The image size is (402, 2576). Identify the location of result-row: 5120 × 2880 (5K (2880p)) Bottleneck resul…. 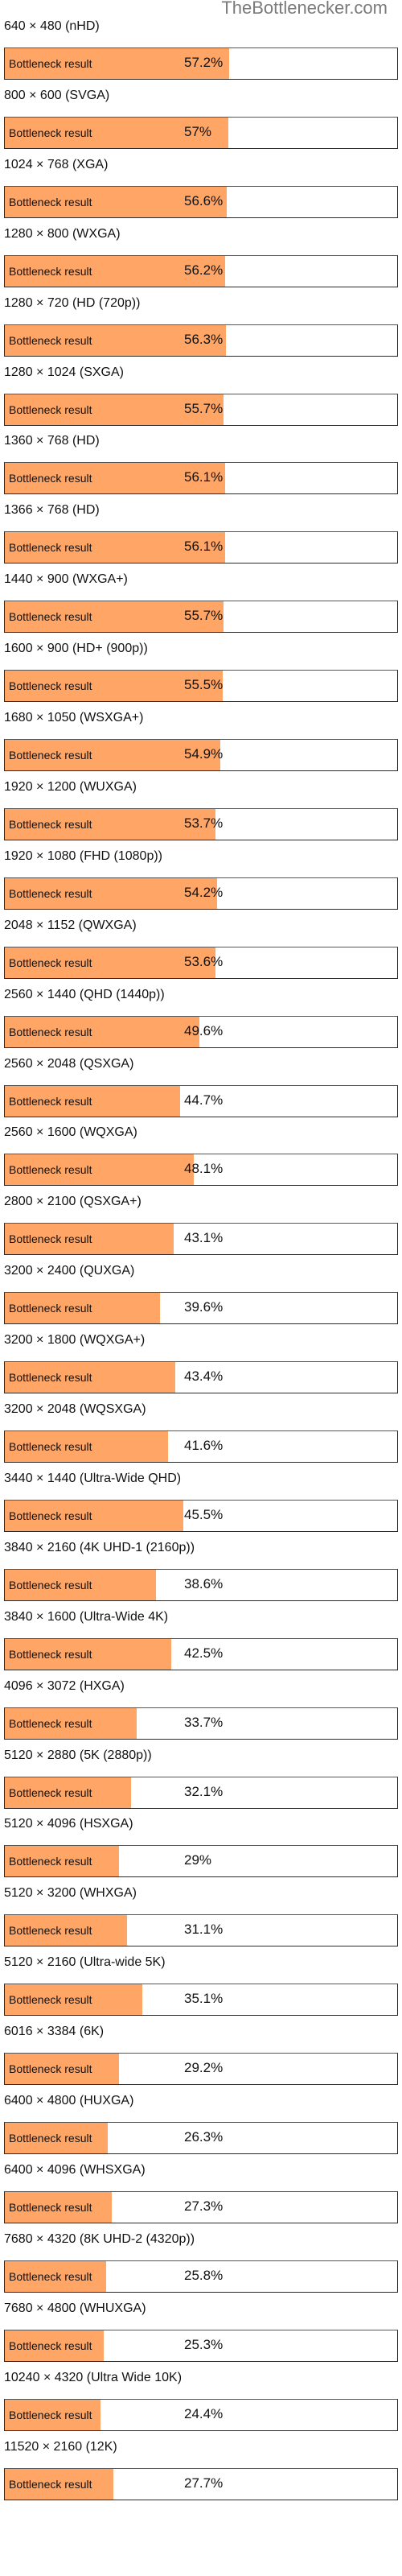
(201, 1779).